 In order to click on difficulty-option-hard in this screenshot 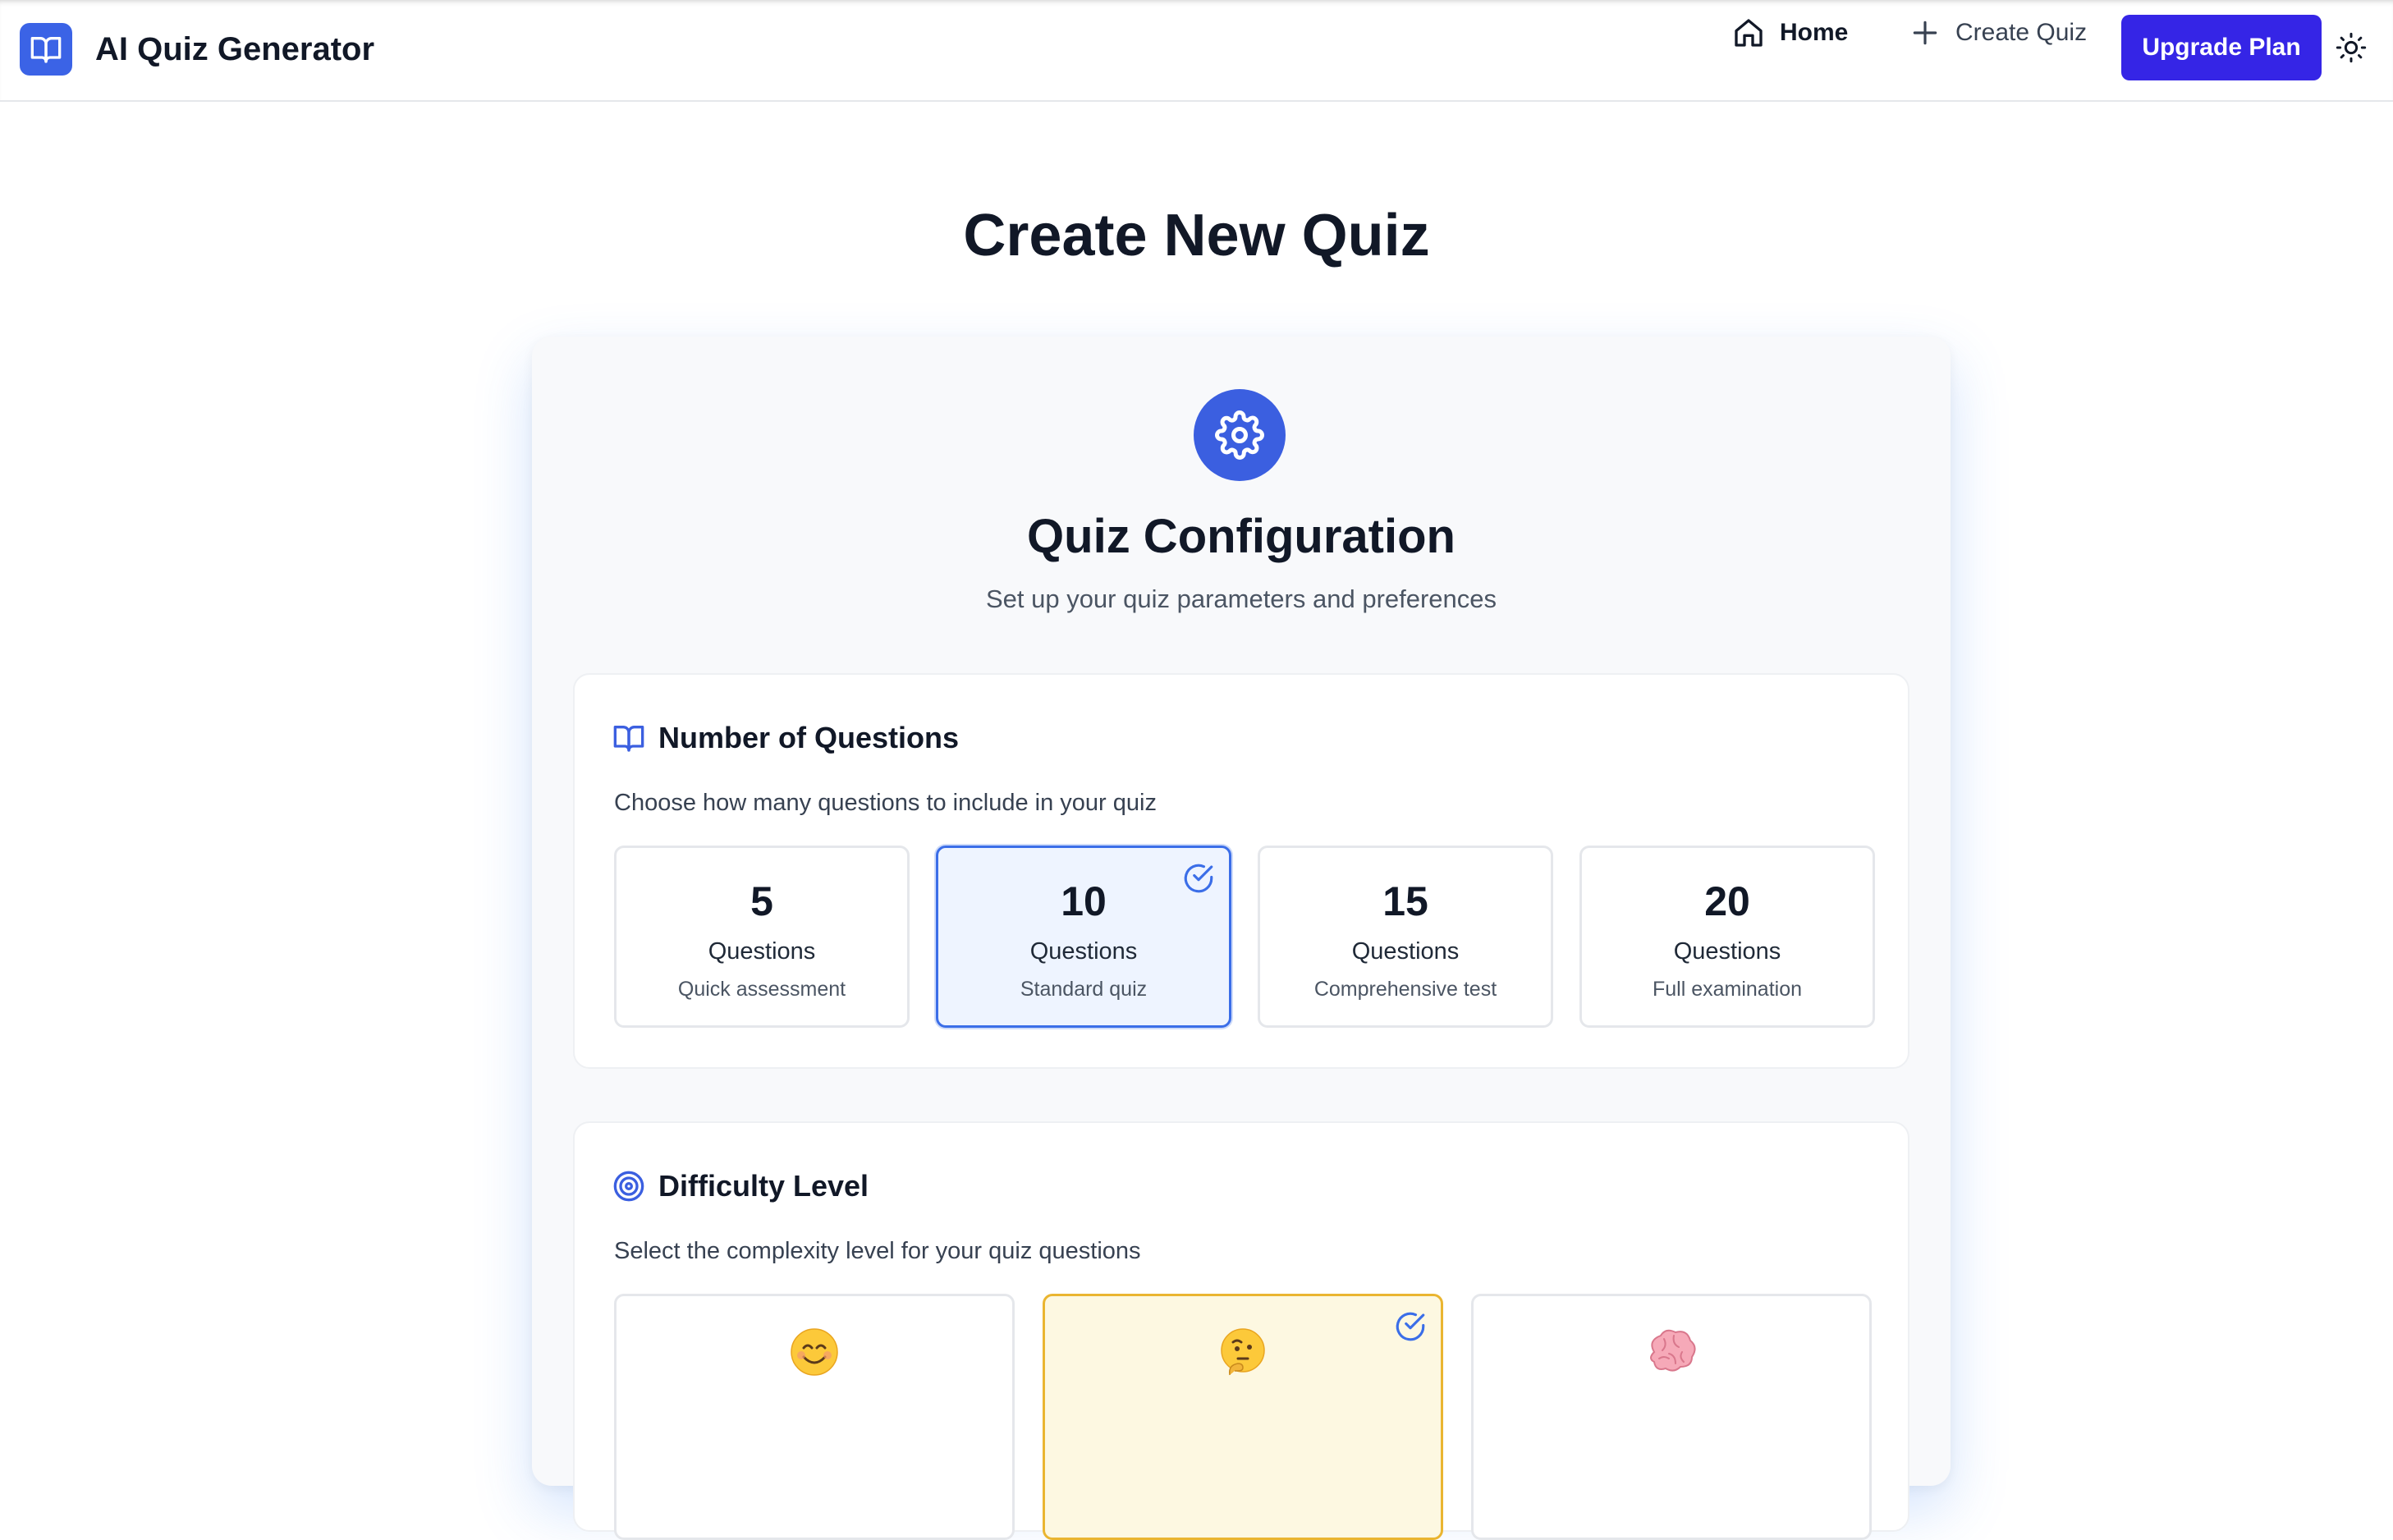, I will do `click(1671, 1417)`.